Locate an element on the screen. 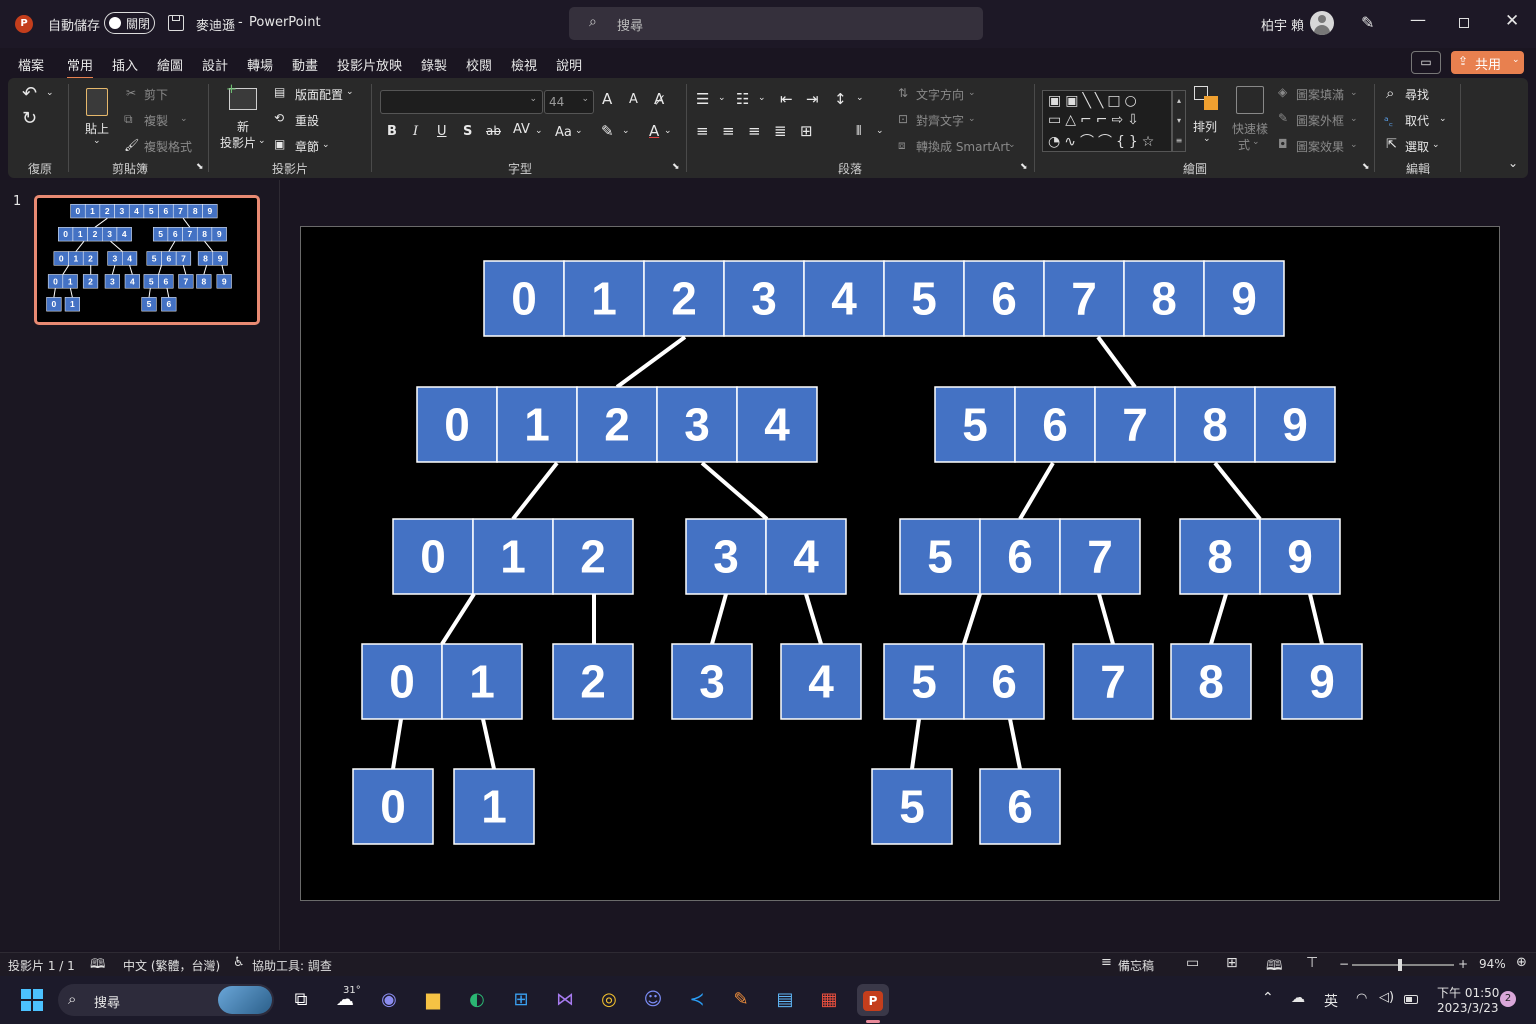 This screenshot has height=1024, width=1536. battery-icon is located at coordinates (1411, 999).